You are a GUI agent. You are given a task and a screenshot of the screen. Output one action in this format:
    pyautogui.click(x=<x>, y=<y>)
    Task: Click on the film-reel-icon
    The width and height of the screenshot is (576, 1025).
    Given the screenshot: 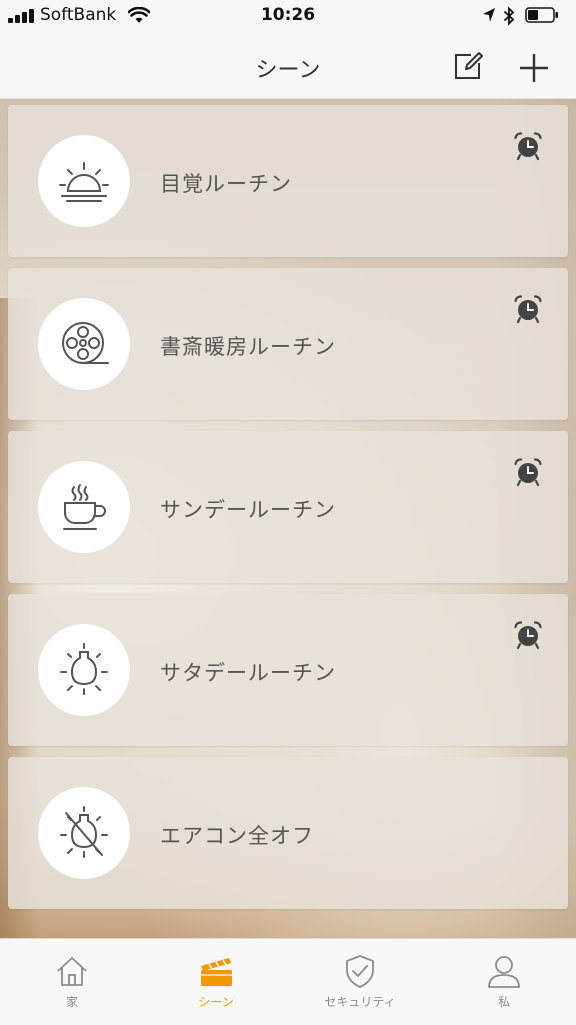 What is the action you would take?
    pyautogui.click(x=85, y=343)
    